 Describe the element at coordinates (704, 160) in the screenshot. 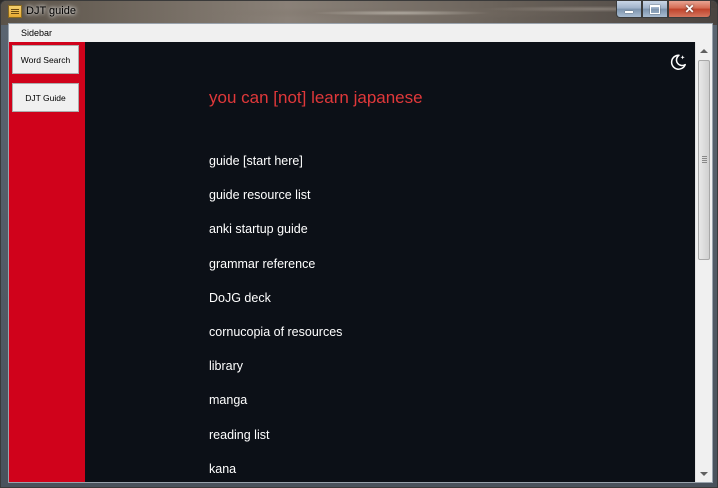

I see `scrollbar-thumb` at that location.